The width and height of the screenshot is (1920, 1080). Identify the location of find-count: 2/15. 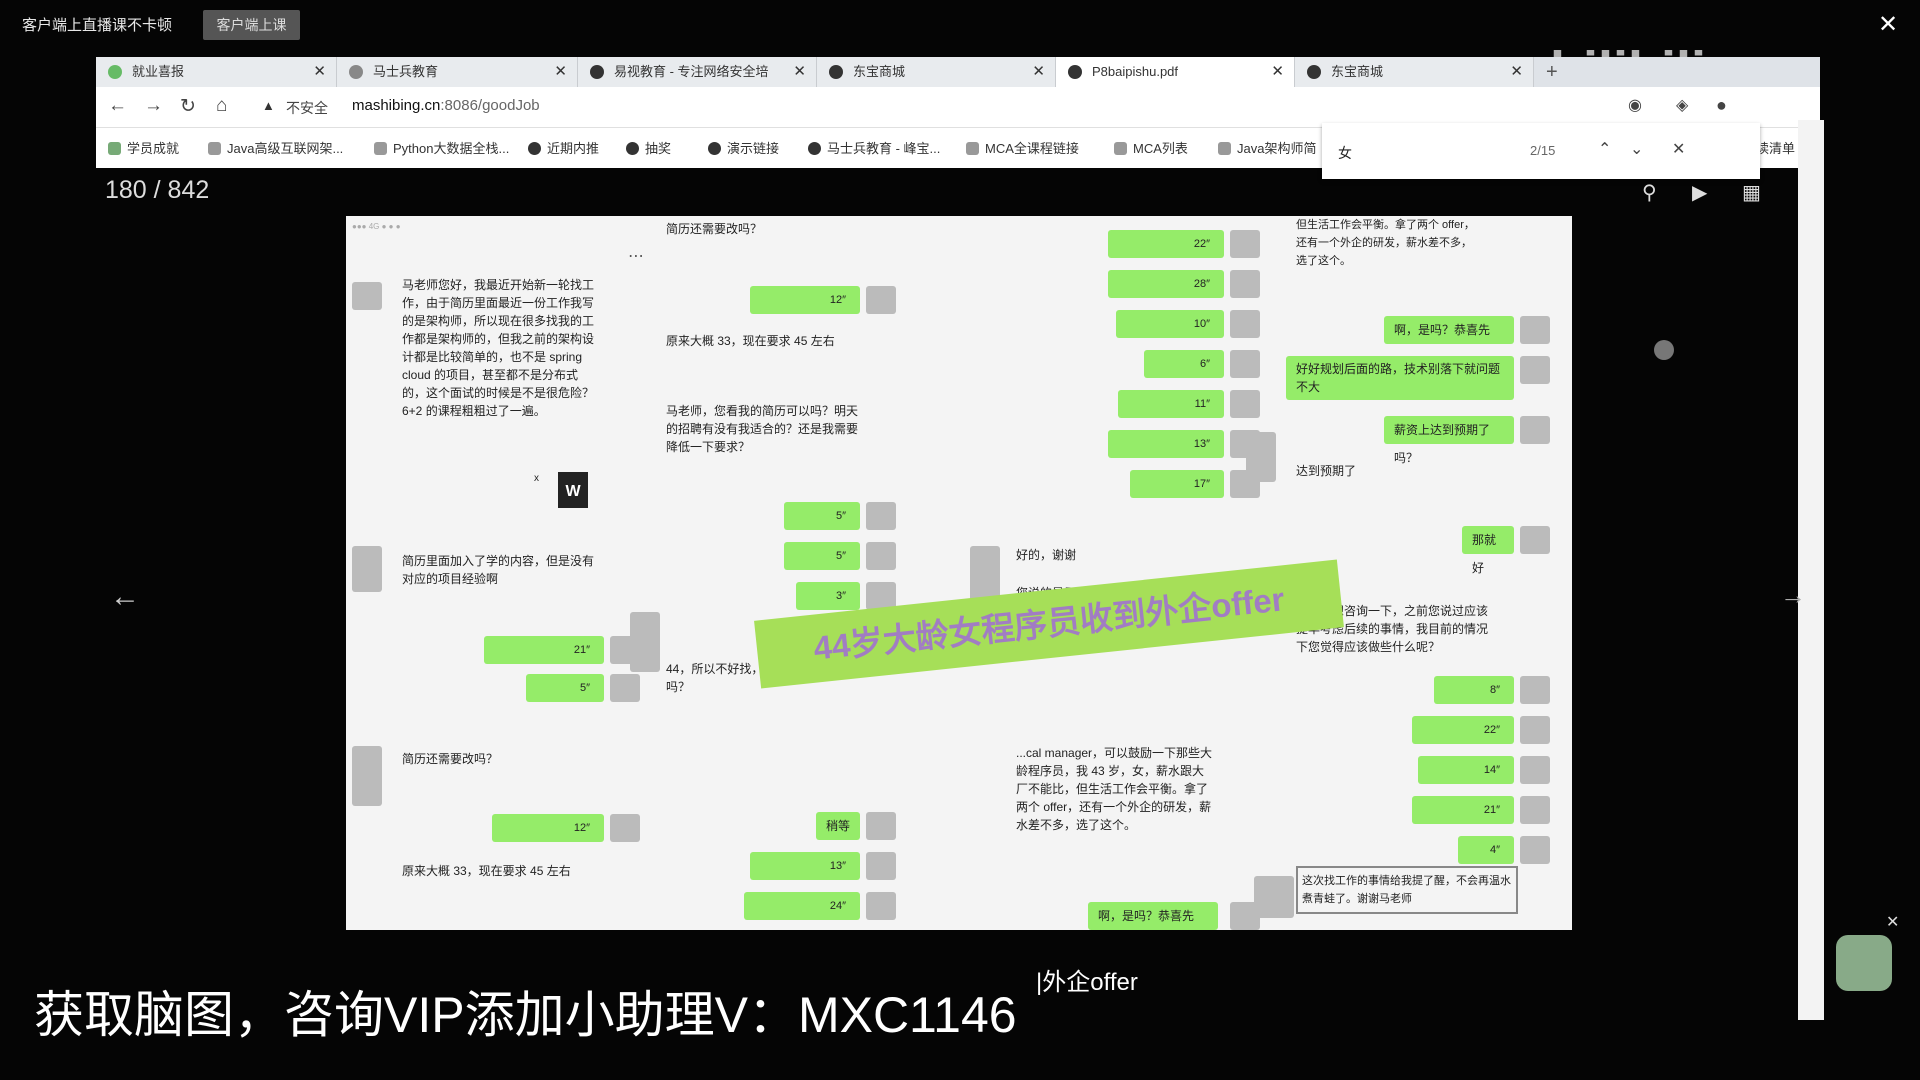
(1543, 150).